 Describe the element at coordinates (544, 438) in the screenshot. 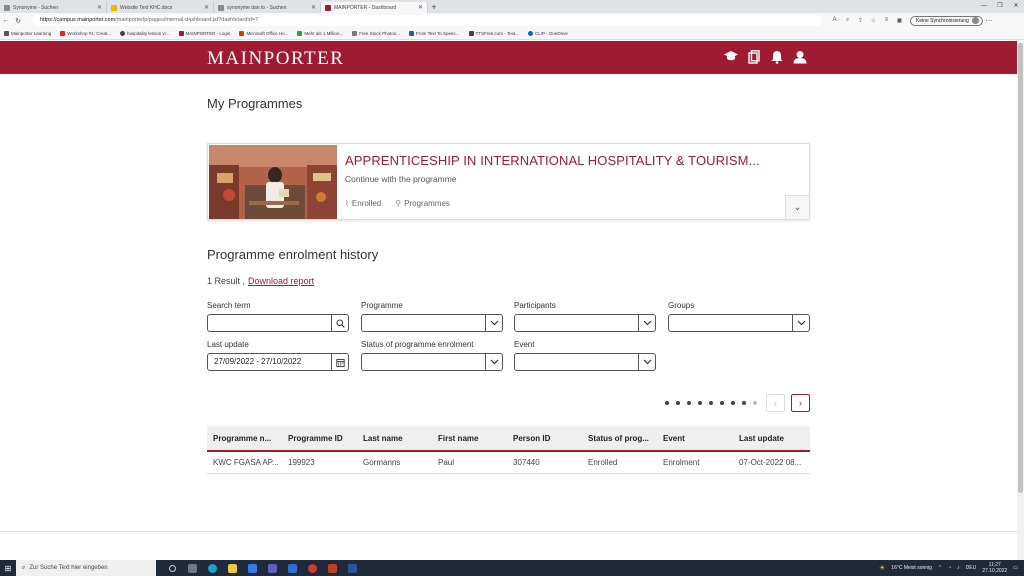

I see `column-header: Person ID` at that location.